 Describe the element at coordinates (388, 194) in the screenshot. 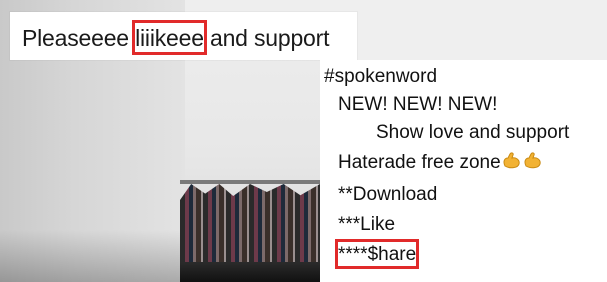

I see `post-line-download: **Download` at that location.